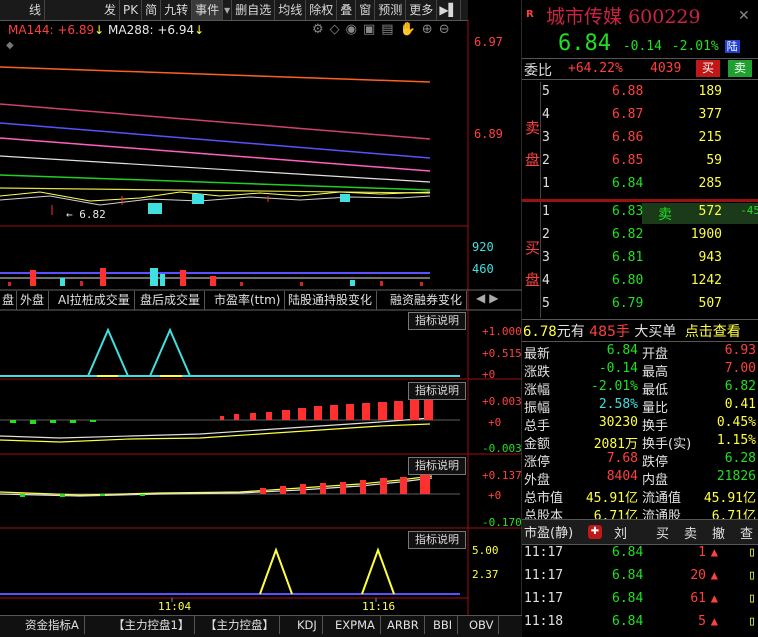 This screenshot has width=758, height=637. Describe the element at coordinates (740, 350) in the screenshot. I see `stat-value: 6.93` at that location.